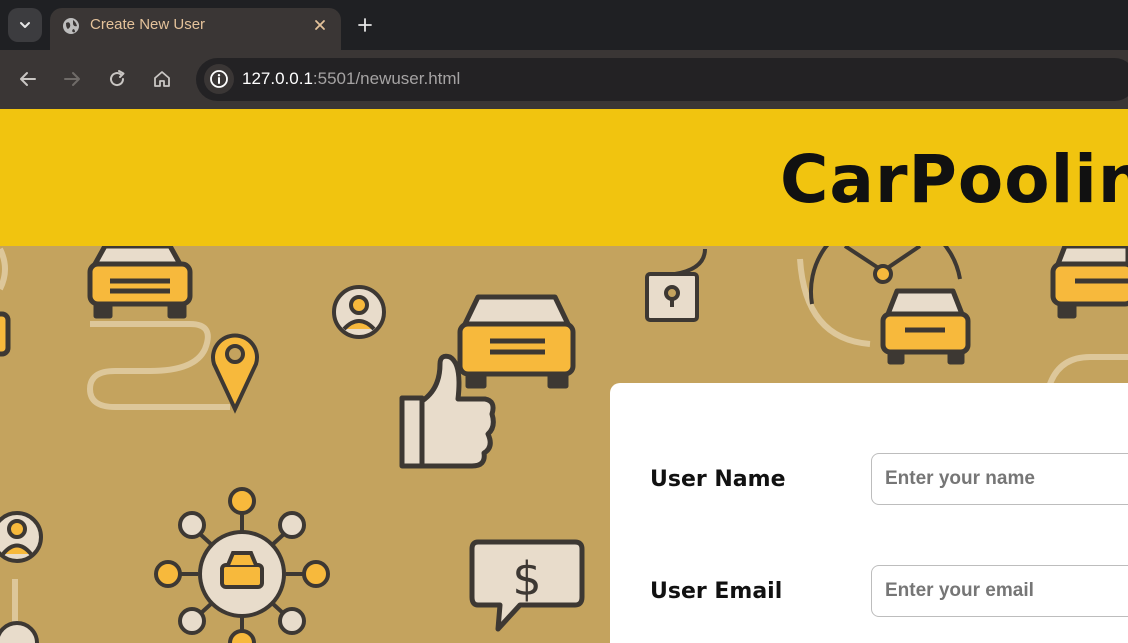 The image size is (1128, 643). I want to click on site-info-button, so click(219, 79).